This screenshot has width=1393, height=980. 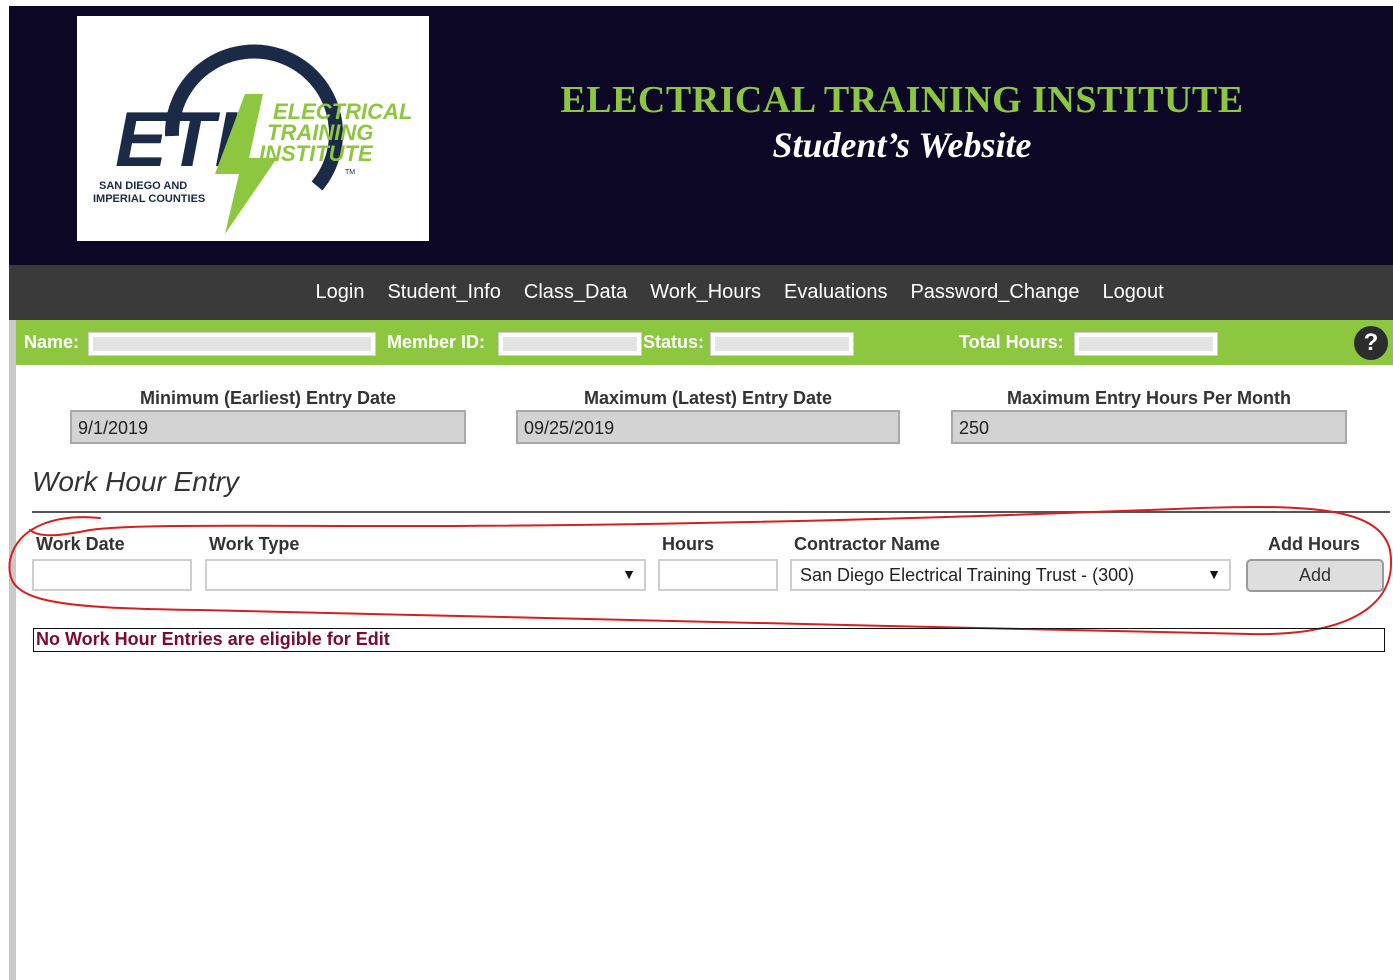 What do you see at coordinates (706, 292) in the screenshot?
I see `nav-work-hours: Work_Hours` at bounding box center [706, 292].